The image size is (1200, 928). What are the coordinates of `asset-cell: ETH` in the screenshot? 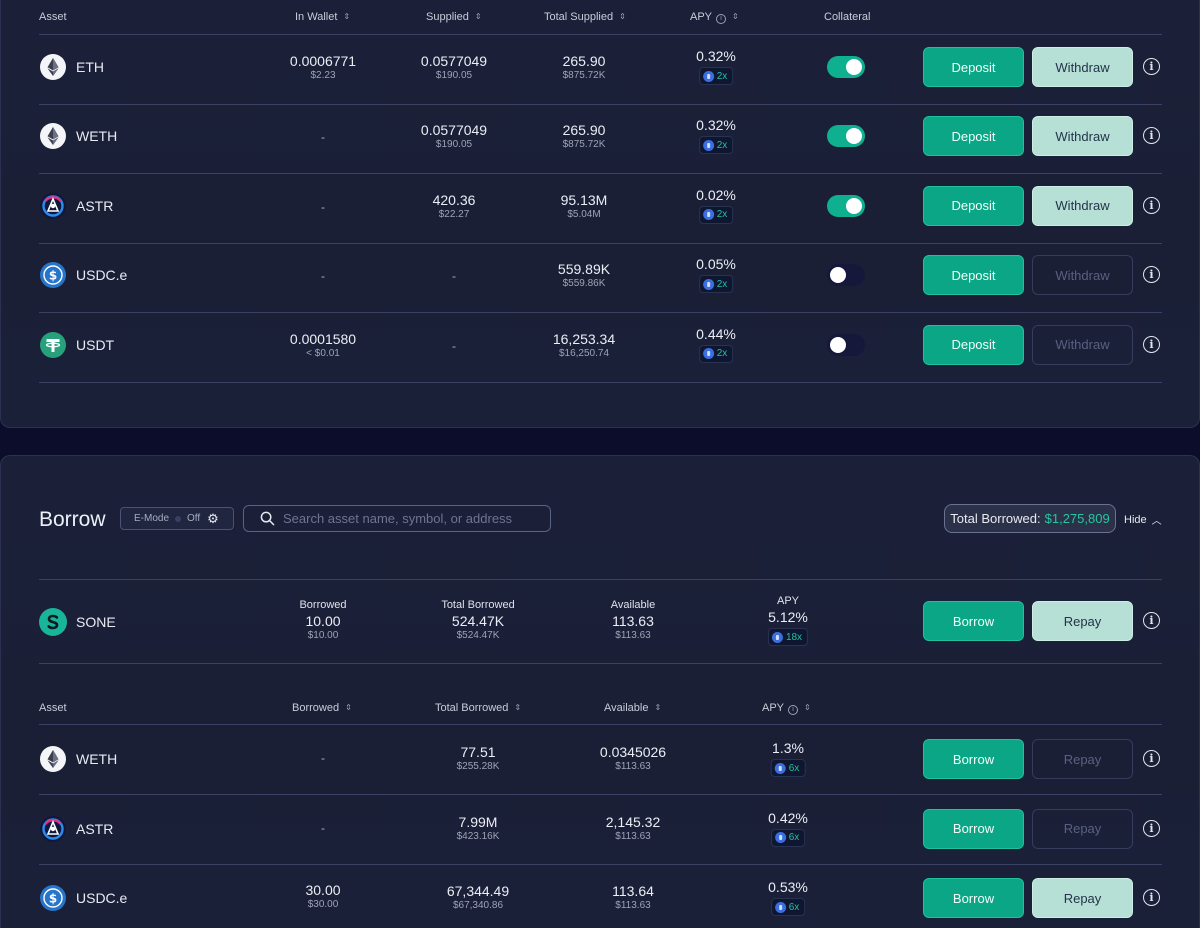 It's located at (71, 67).